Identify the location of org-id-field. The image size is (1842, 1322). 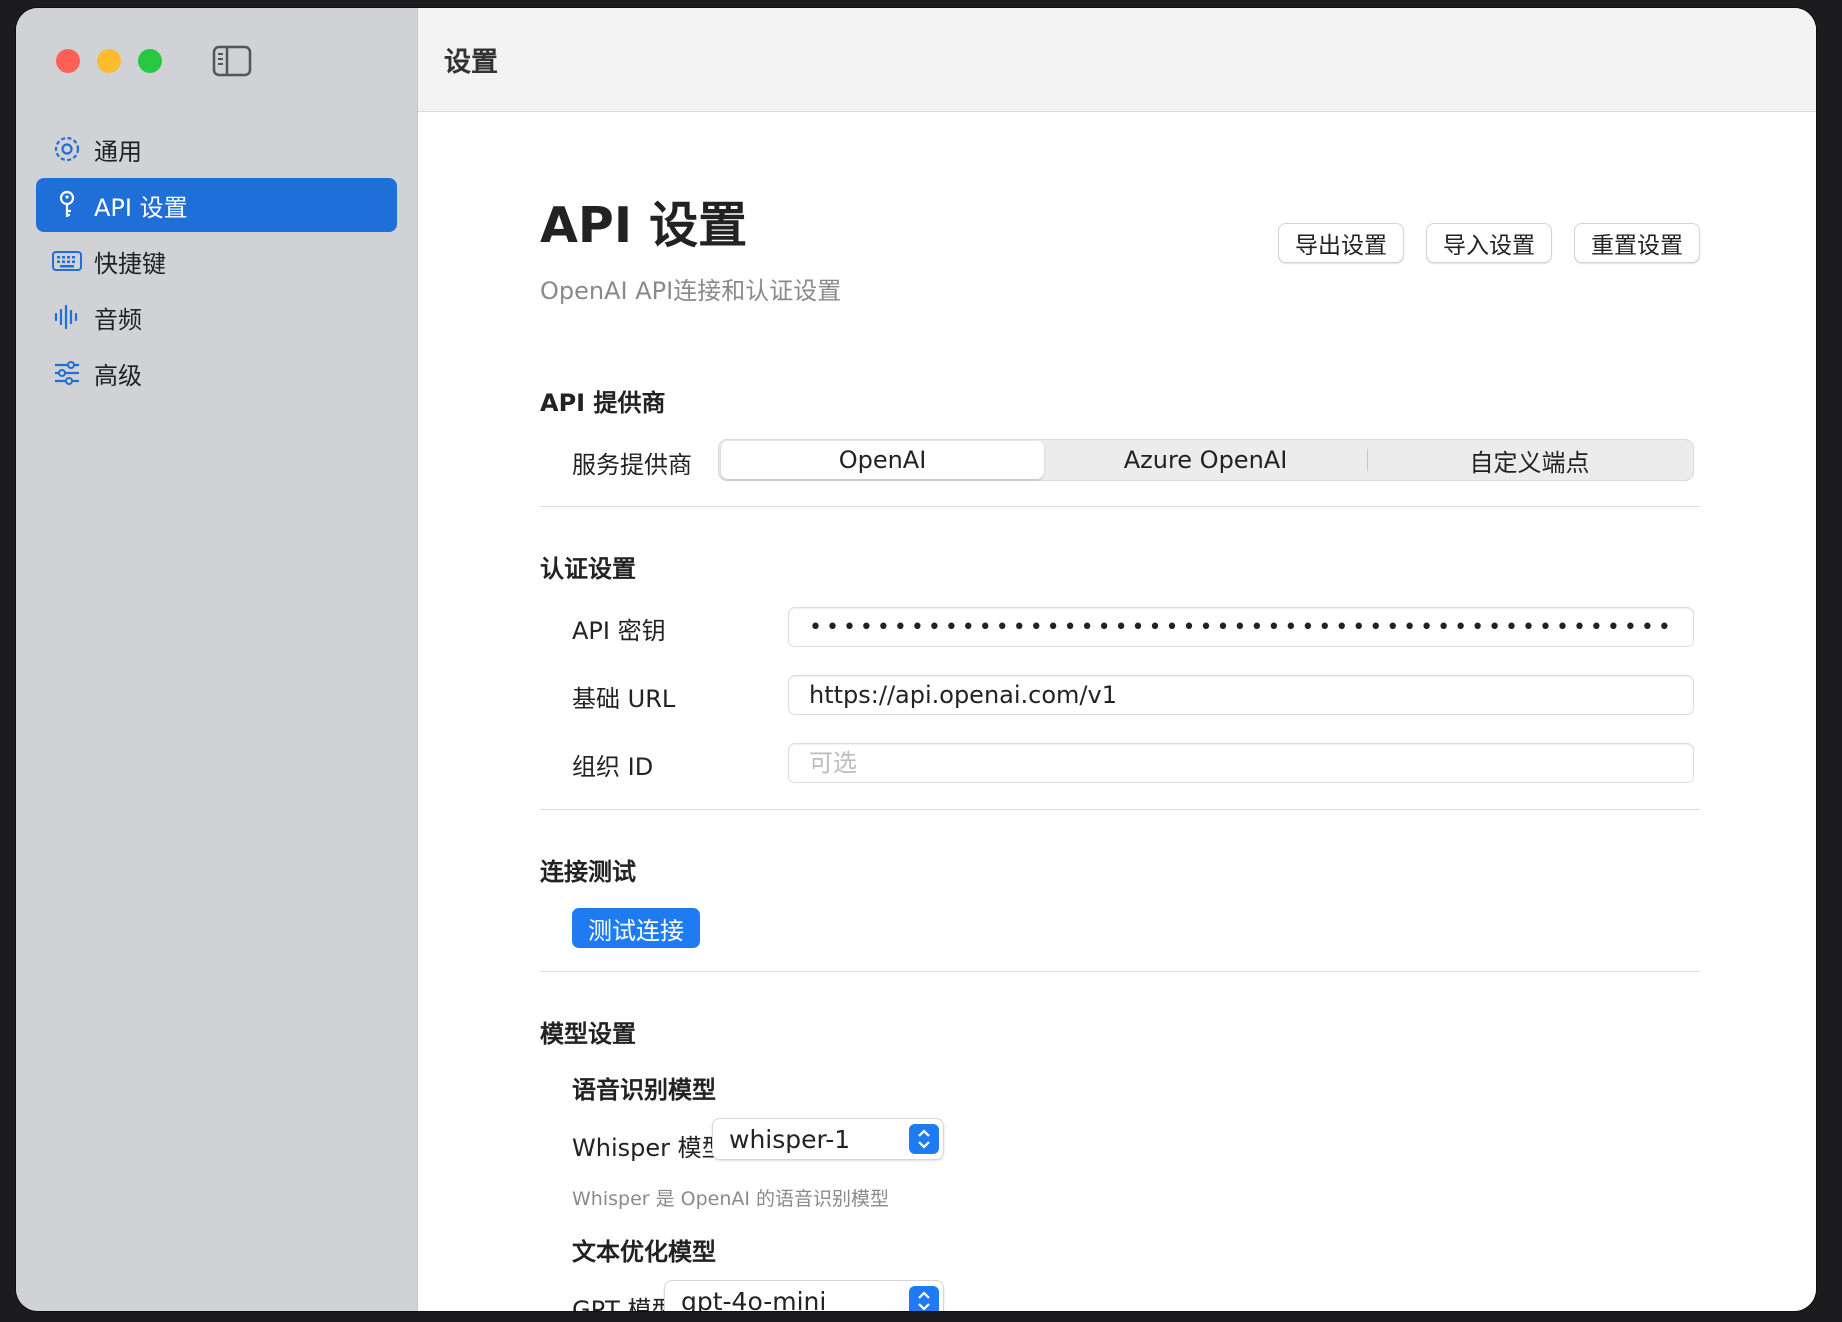
(1241, 763).